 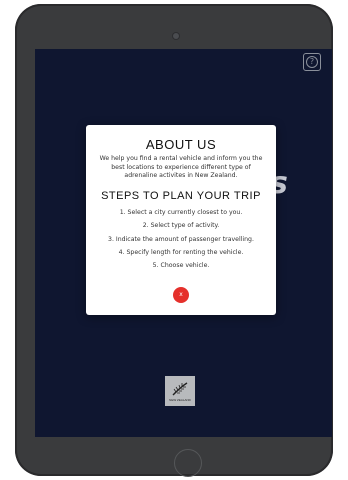 I want to click on logo-caption: NEW ZEALAND, so click(x=180, y=399).